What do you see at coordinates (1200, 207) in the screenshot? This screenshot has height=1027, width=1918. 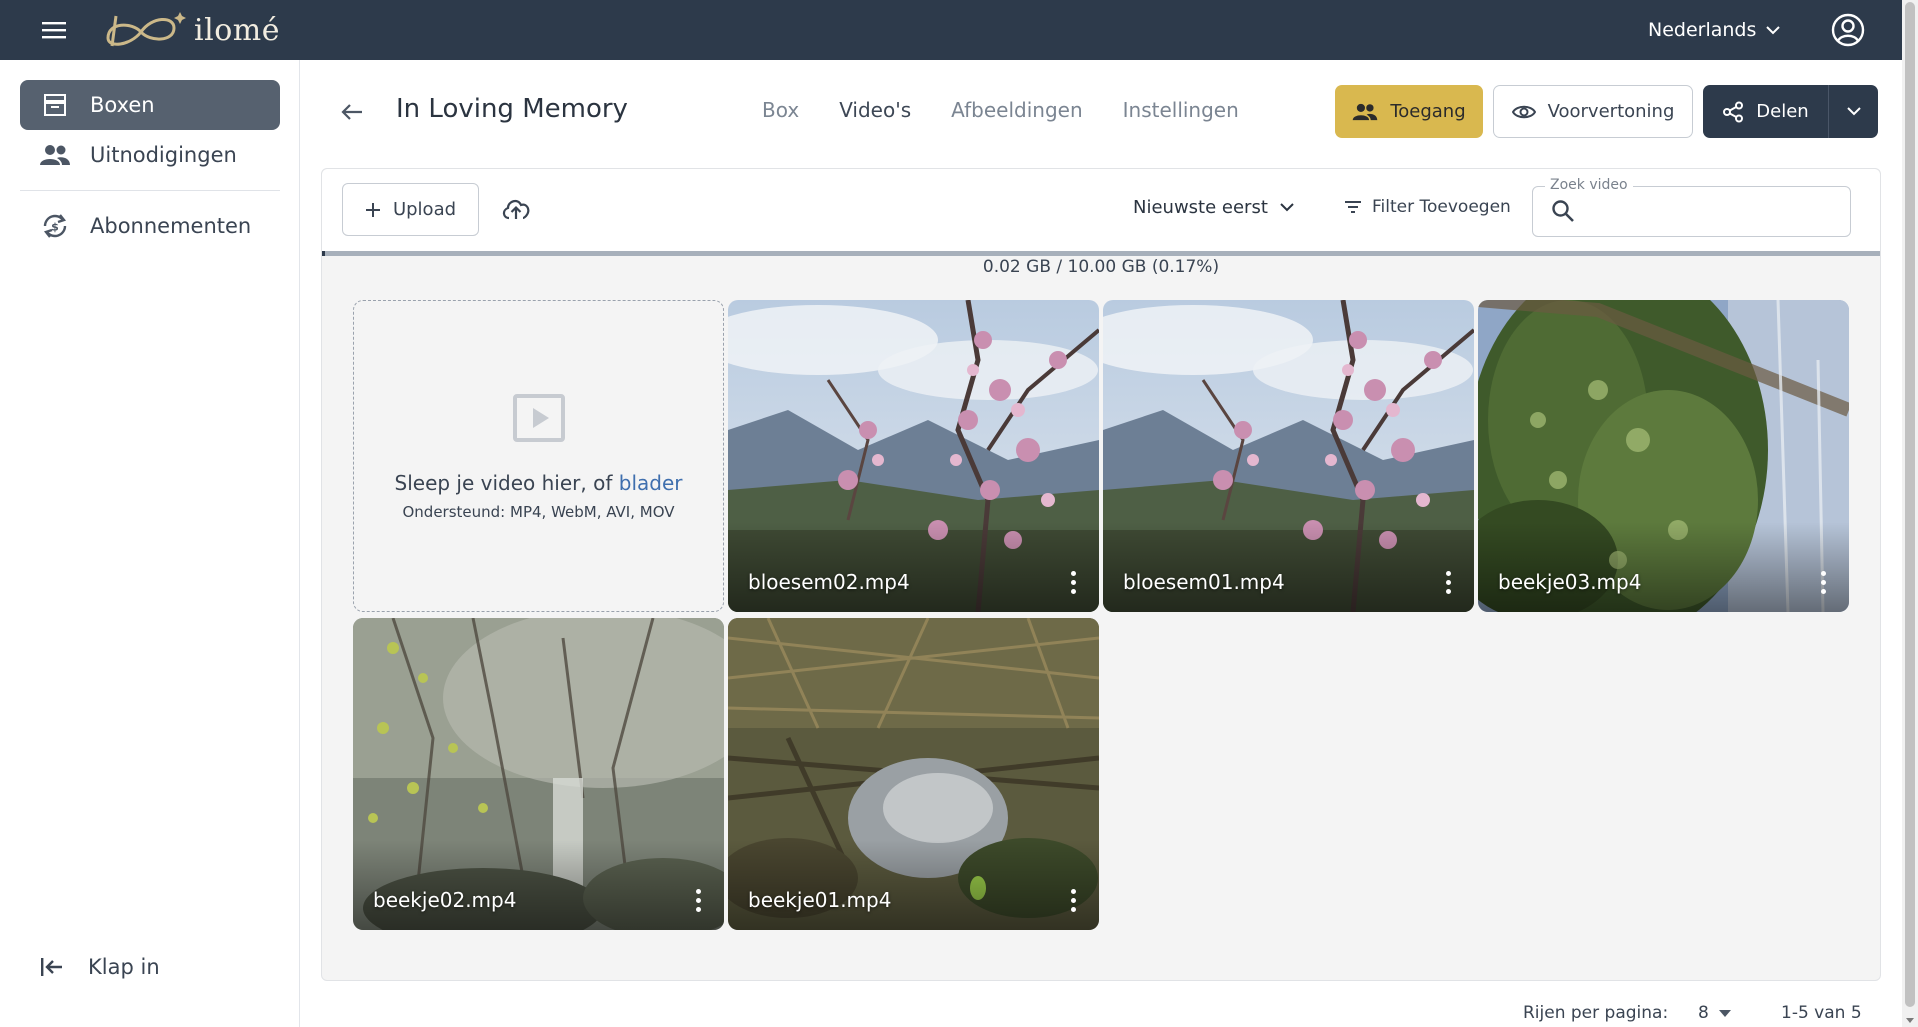 I see `sort-label: Nieuwste eerst` at bounding box center [1200, 207].